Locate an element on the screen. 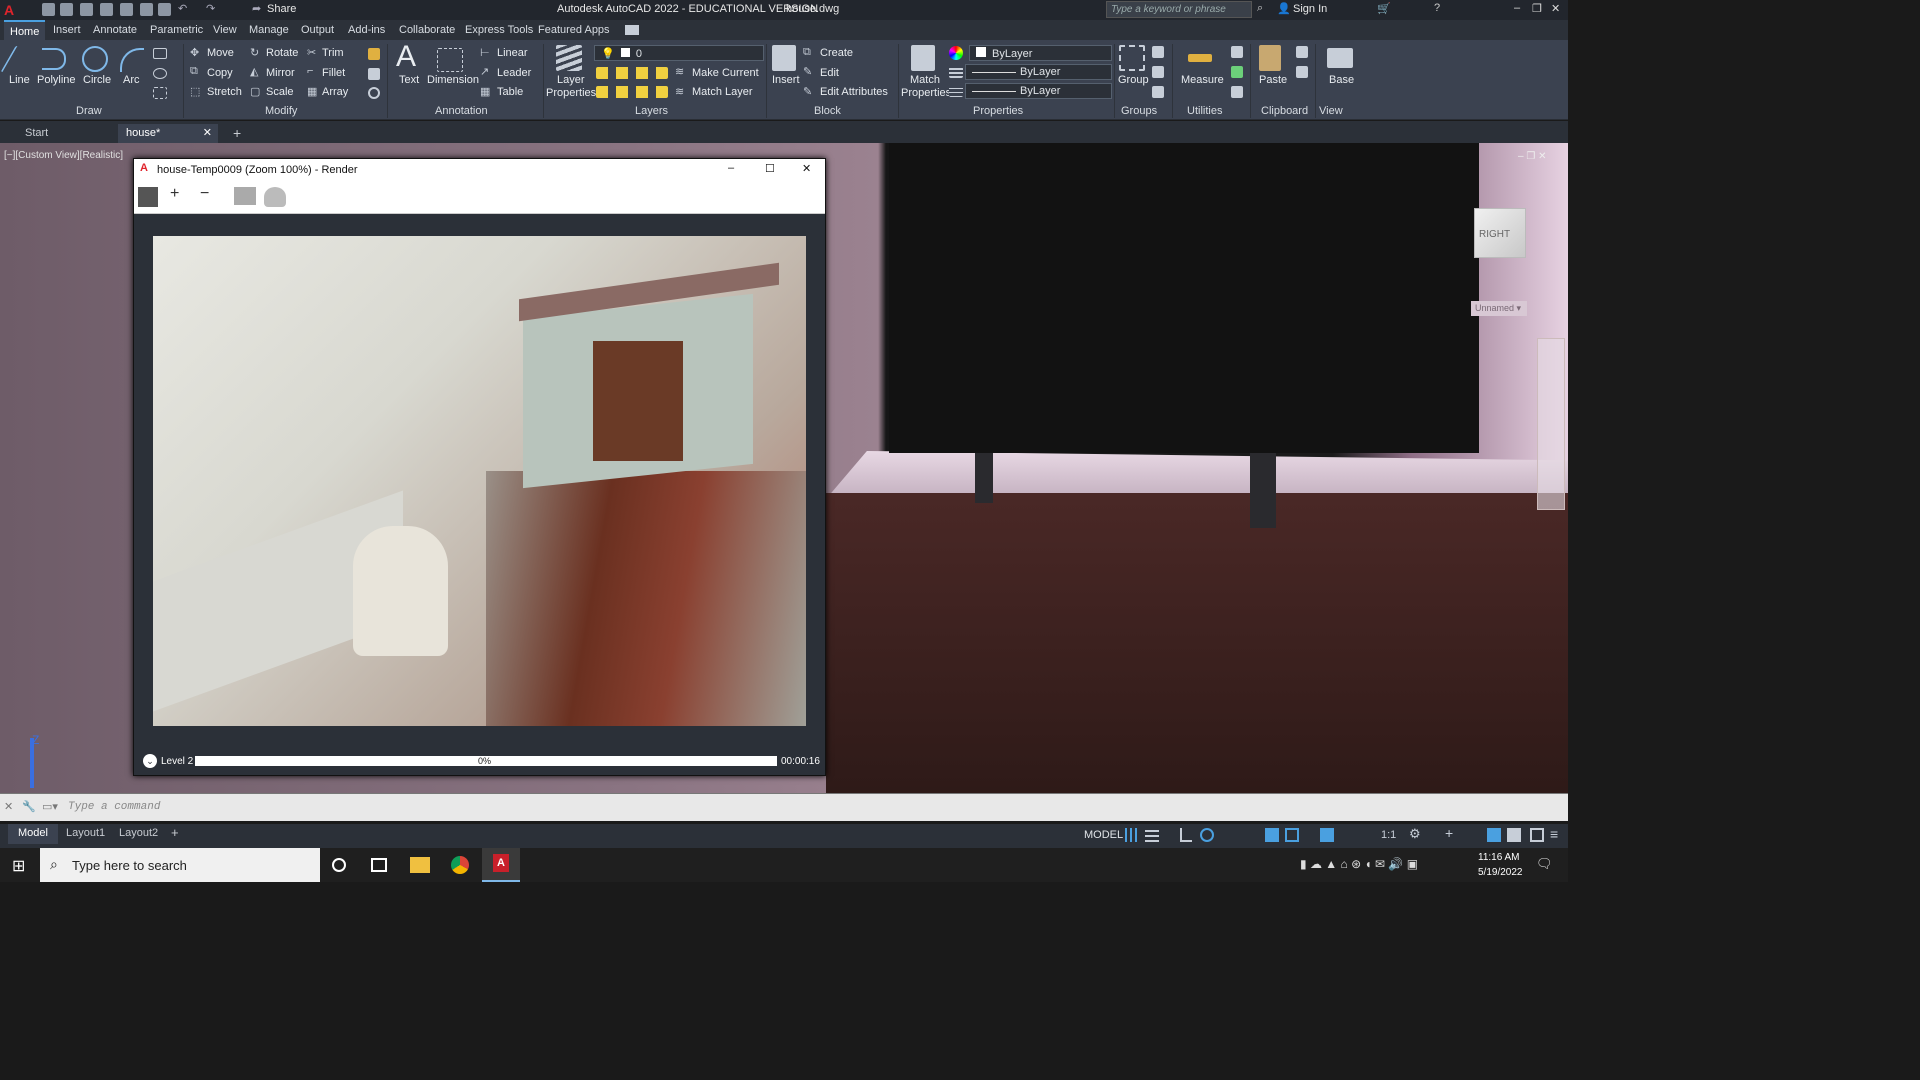 The height and width of the screenshot is (1080, 1920). open-icon is located at coordinates (66, 9).